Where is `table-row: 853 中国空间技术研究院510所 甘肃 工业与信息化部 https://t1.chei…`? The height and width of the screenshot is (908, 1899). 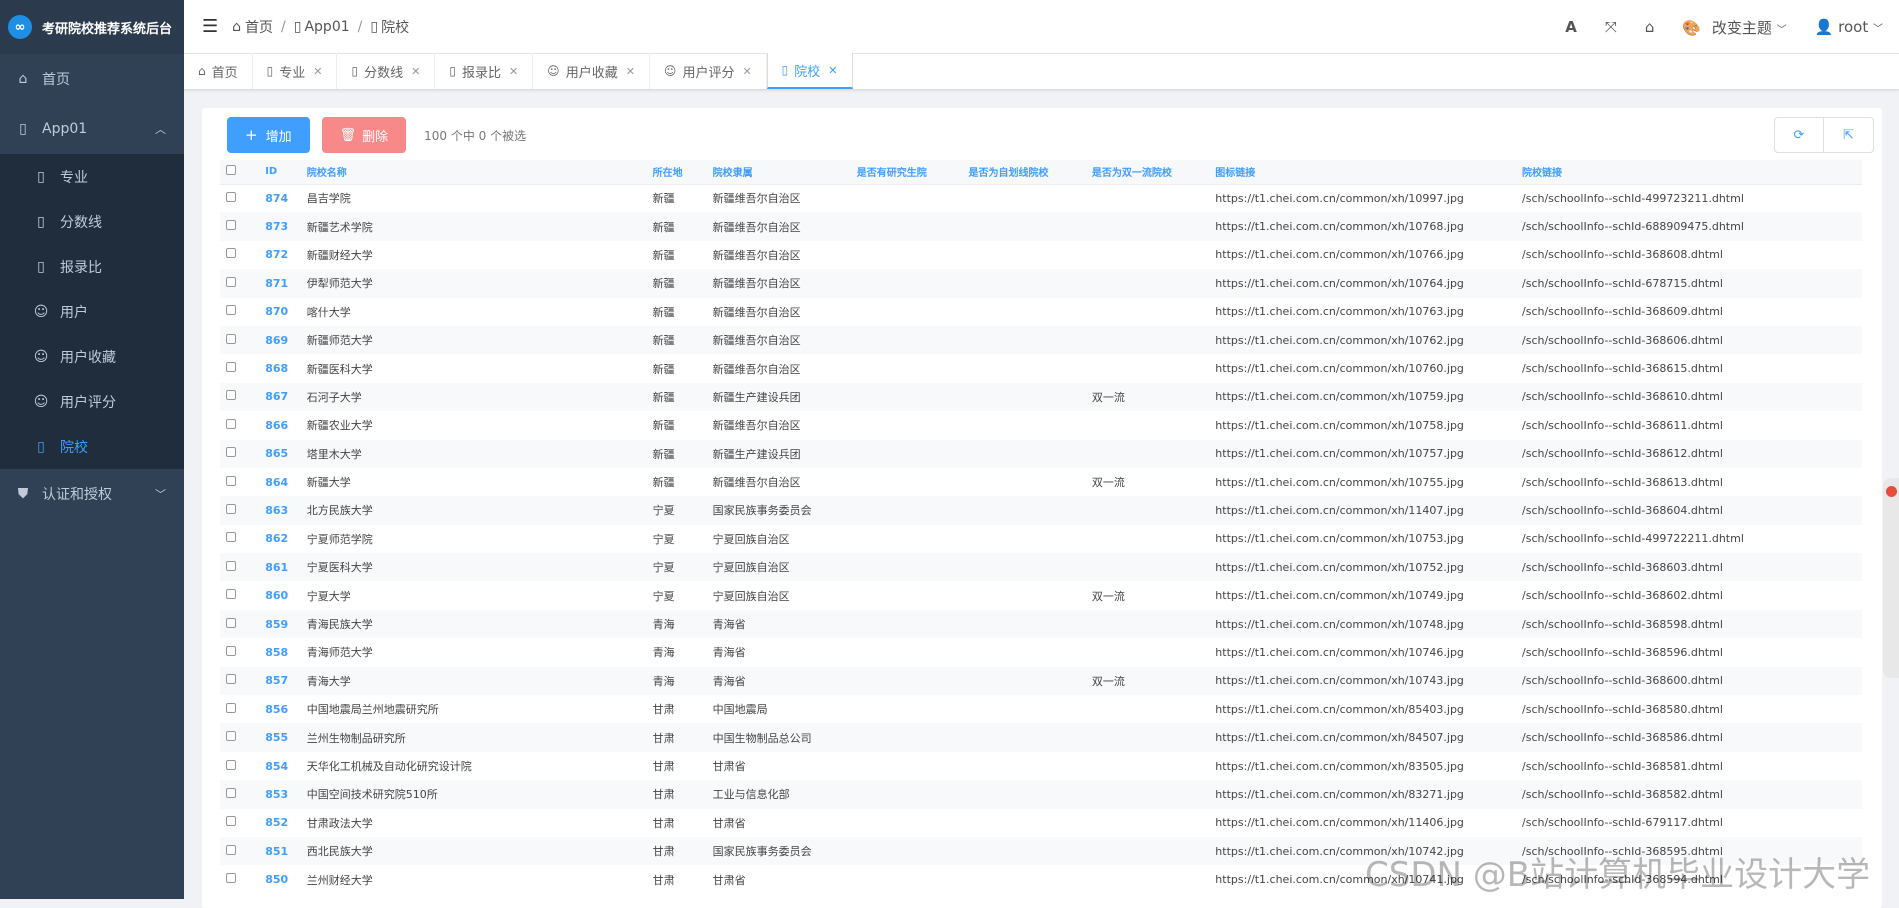 table-row: 853 中国空间技术研究院510所 甘肃 工业与信息化部 https://t1.chei… is located at coordinates (1041, 794).